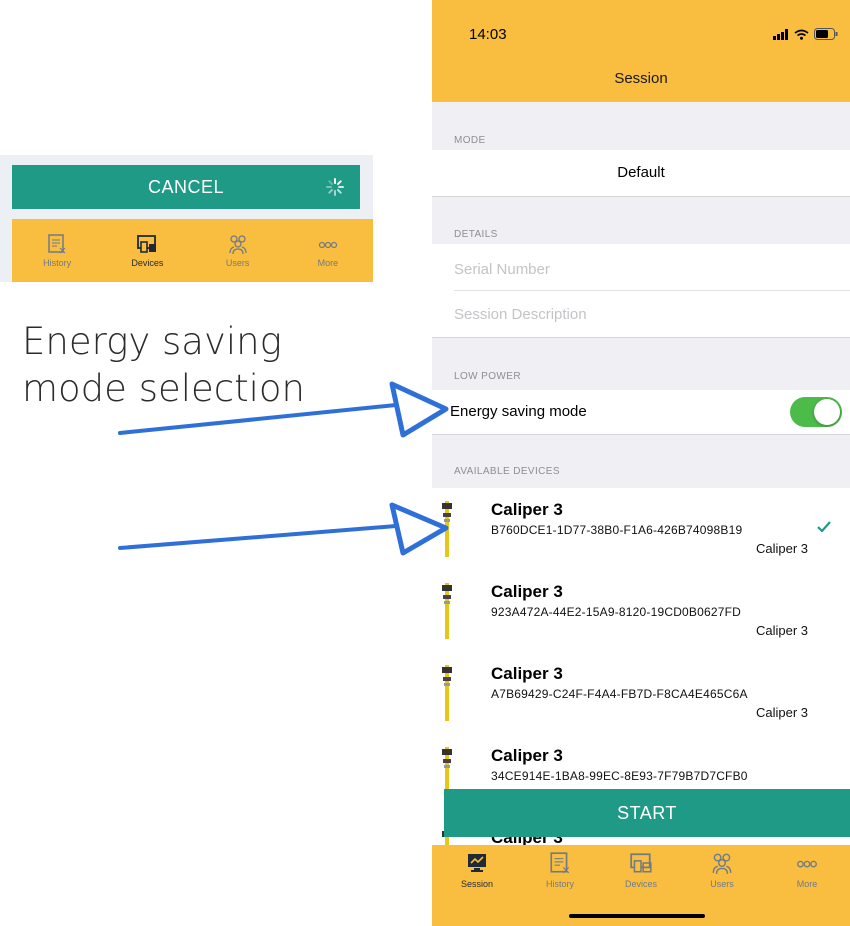 The width and height of the screenshot is (850, 926). What do you see at coordinates (283, 529) in the screenshot?
I see `arrow-device-list` at bounding box center [283, 529].